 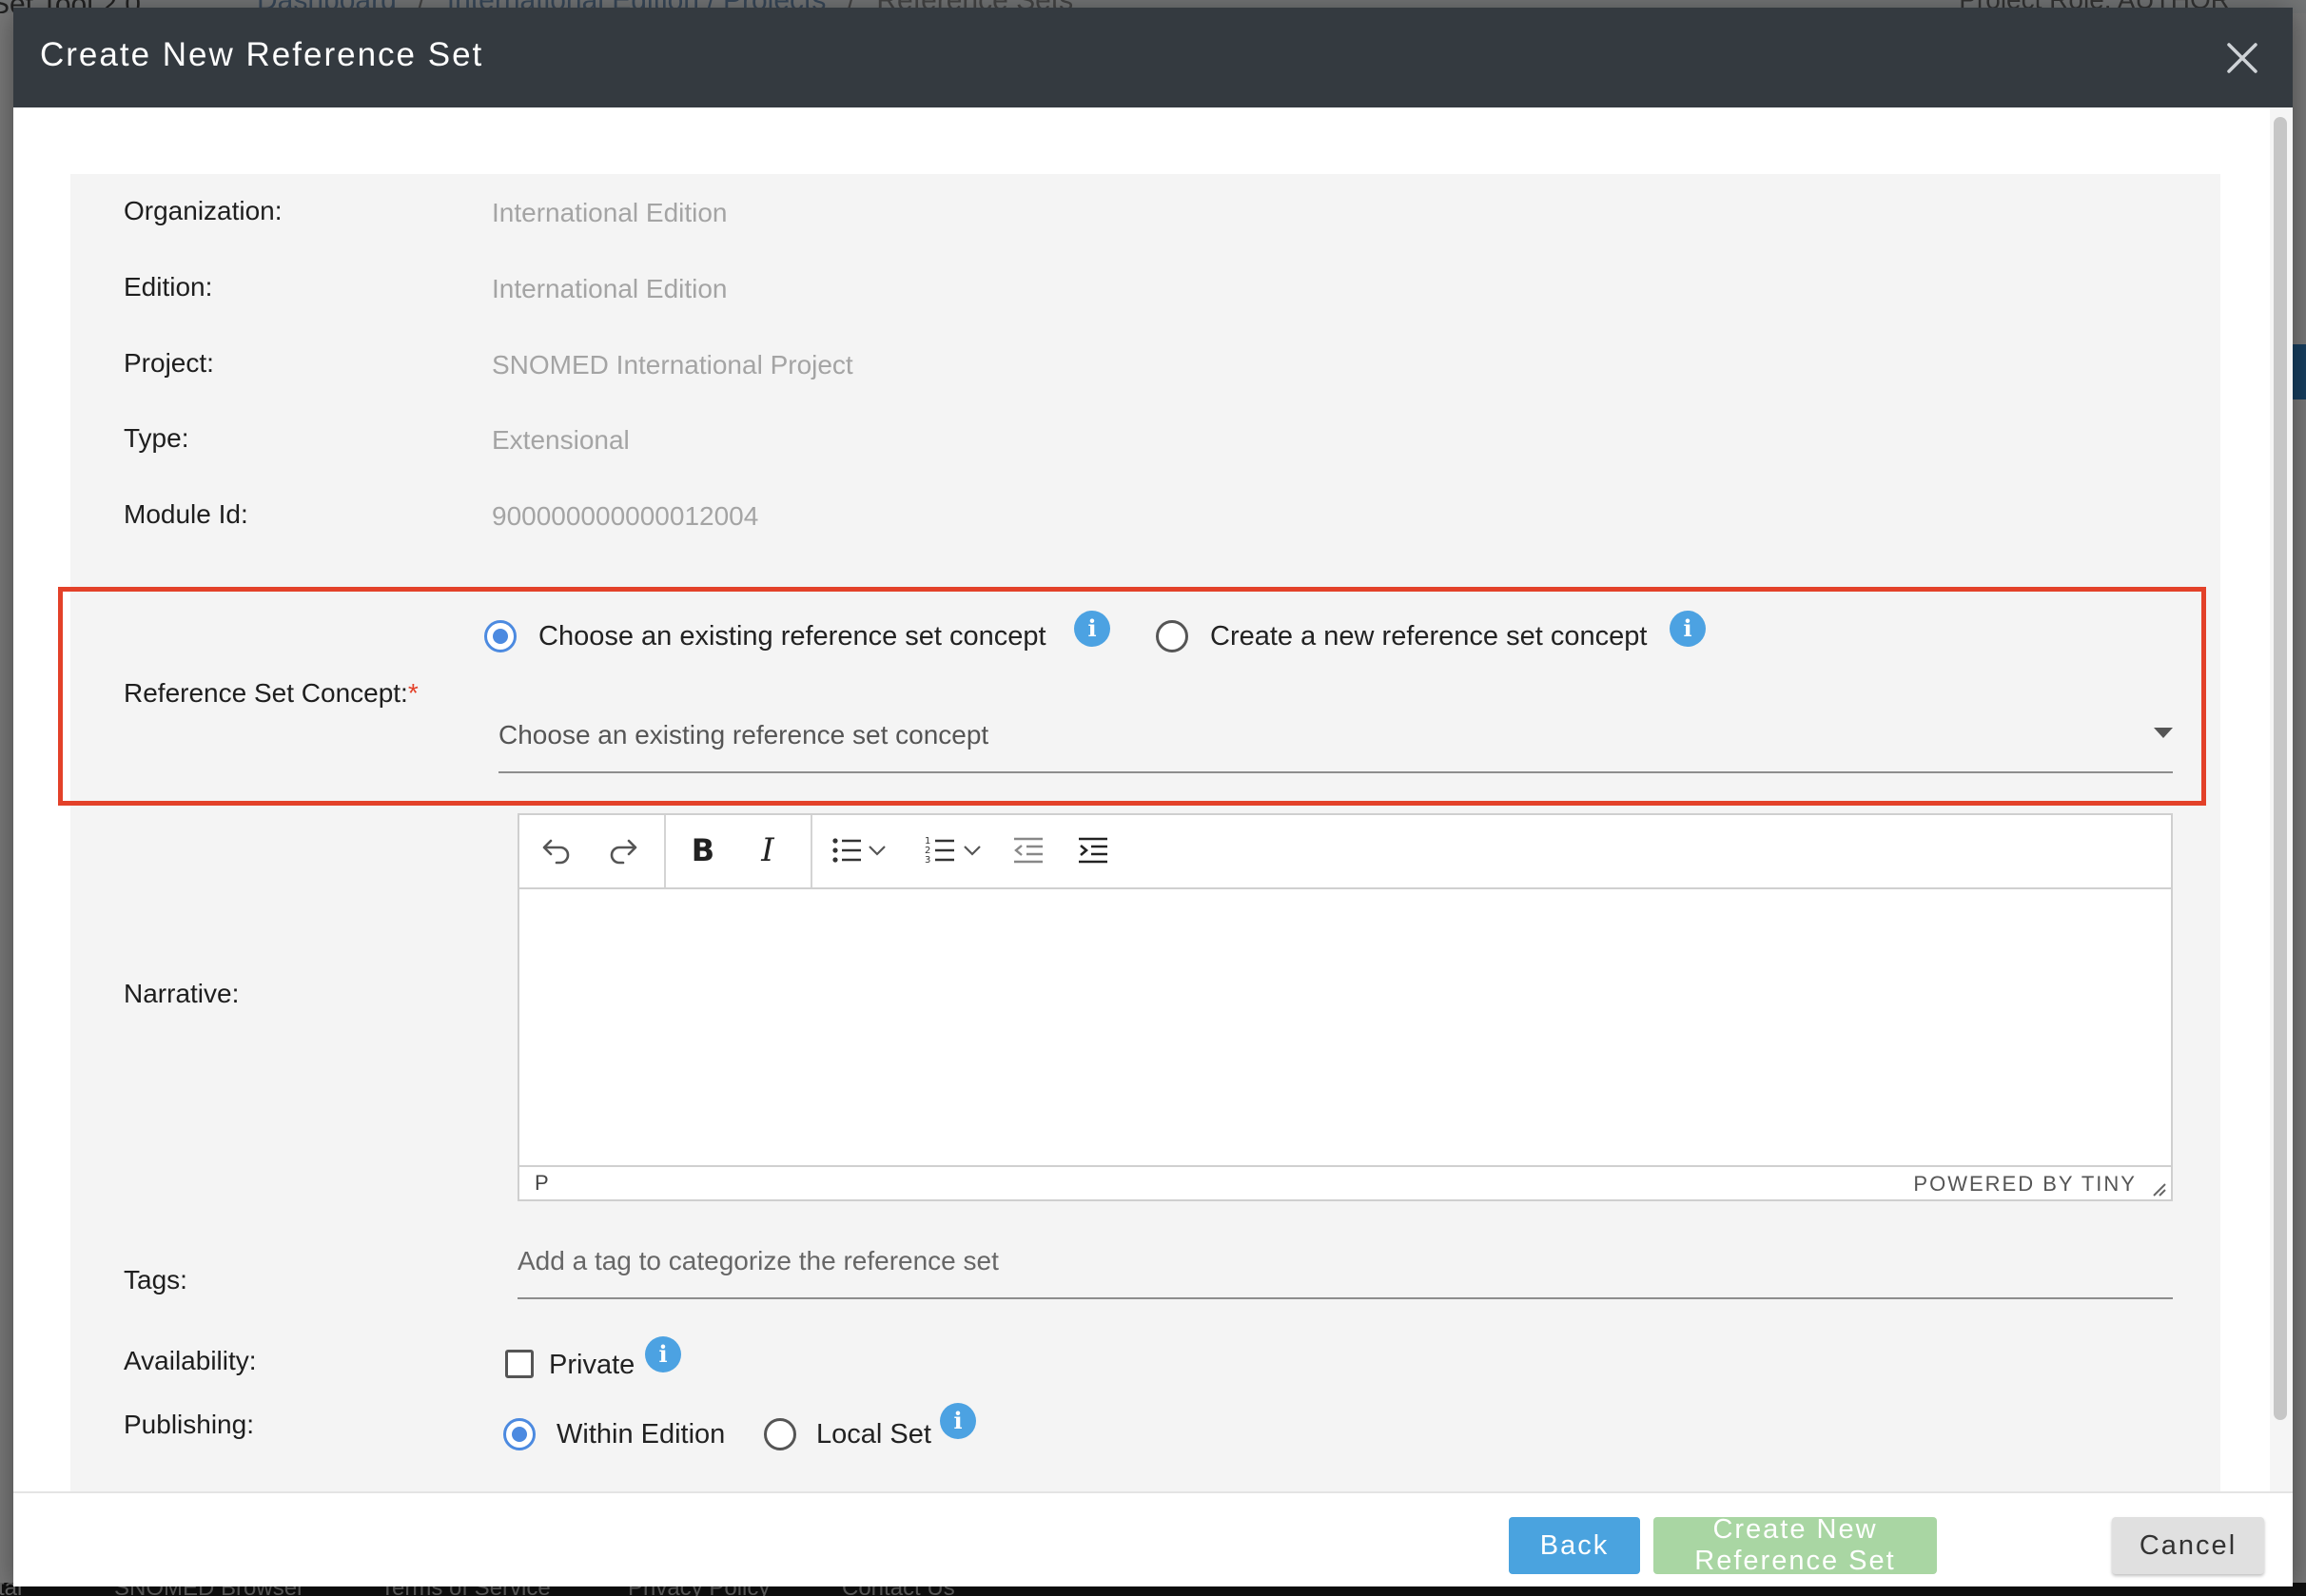 I want to click on outdent-icon, so click(x=1028, y=850).